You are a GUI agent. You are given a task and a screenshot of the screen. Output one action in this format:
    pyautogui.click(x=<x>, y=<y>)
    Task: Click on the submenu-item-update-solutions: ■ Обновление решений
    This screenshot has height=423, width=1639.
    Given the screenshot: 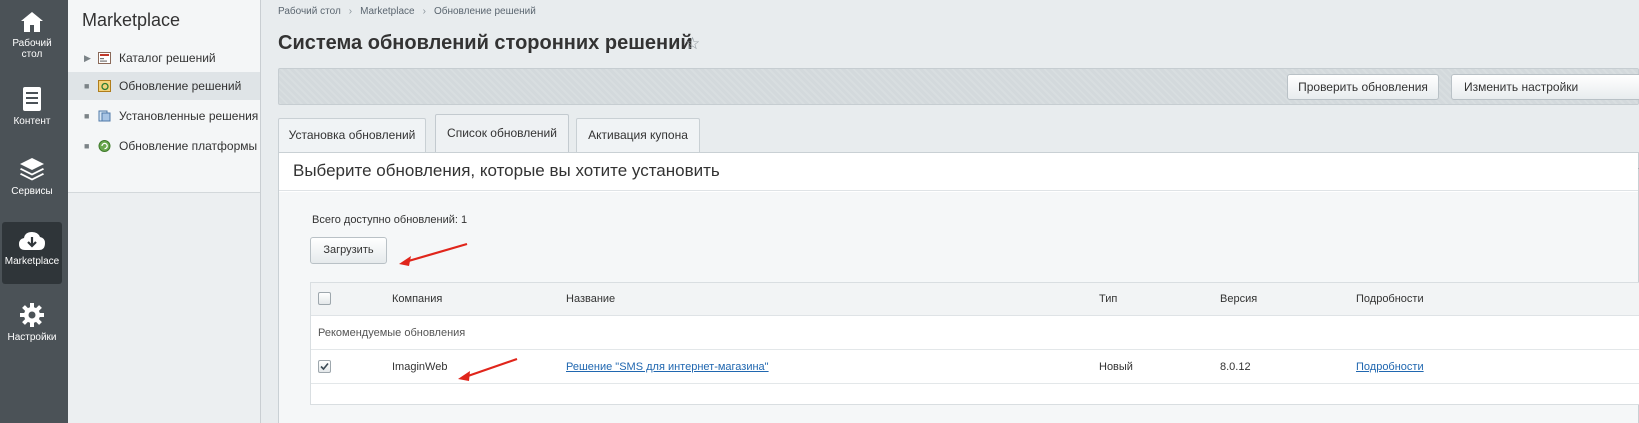 What is the action you would take?
    pyautogui.click(x=164, y=86)
    